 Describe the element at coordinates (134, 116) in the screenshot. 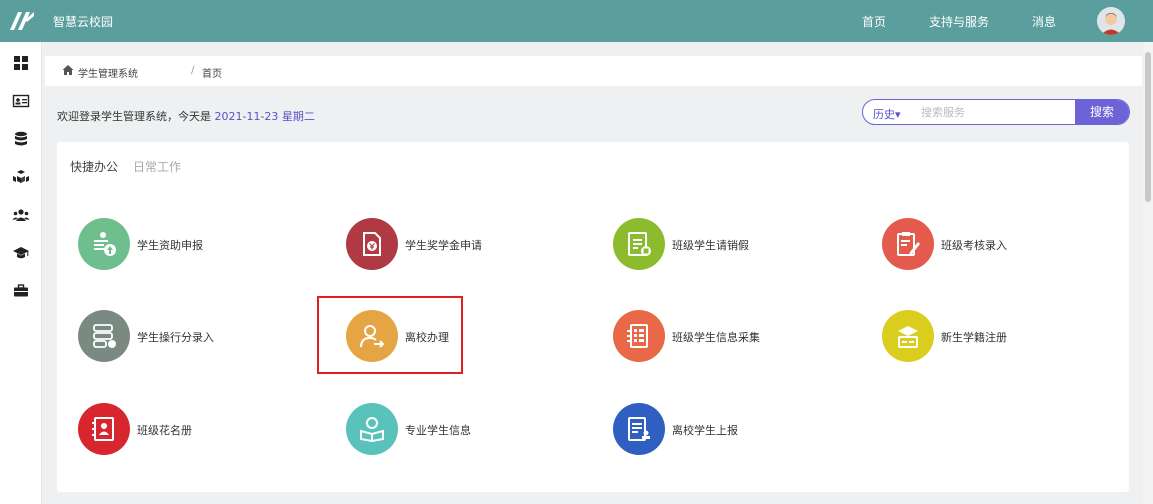

I see `welcome-prefix: 欢迎登录学生管理系统，今天是` at that location.